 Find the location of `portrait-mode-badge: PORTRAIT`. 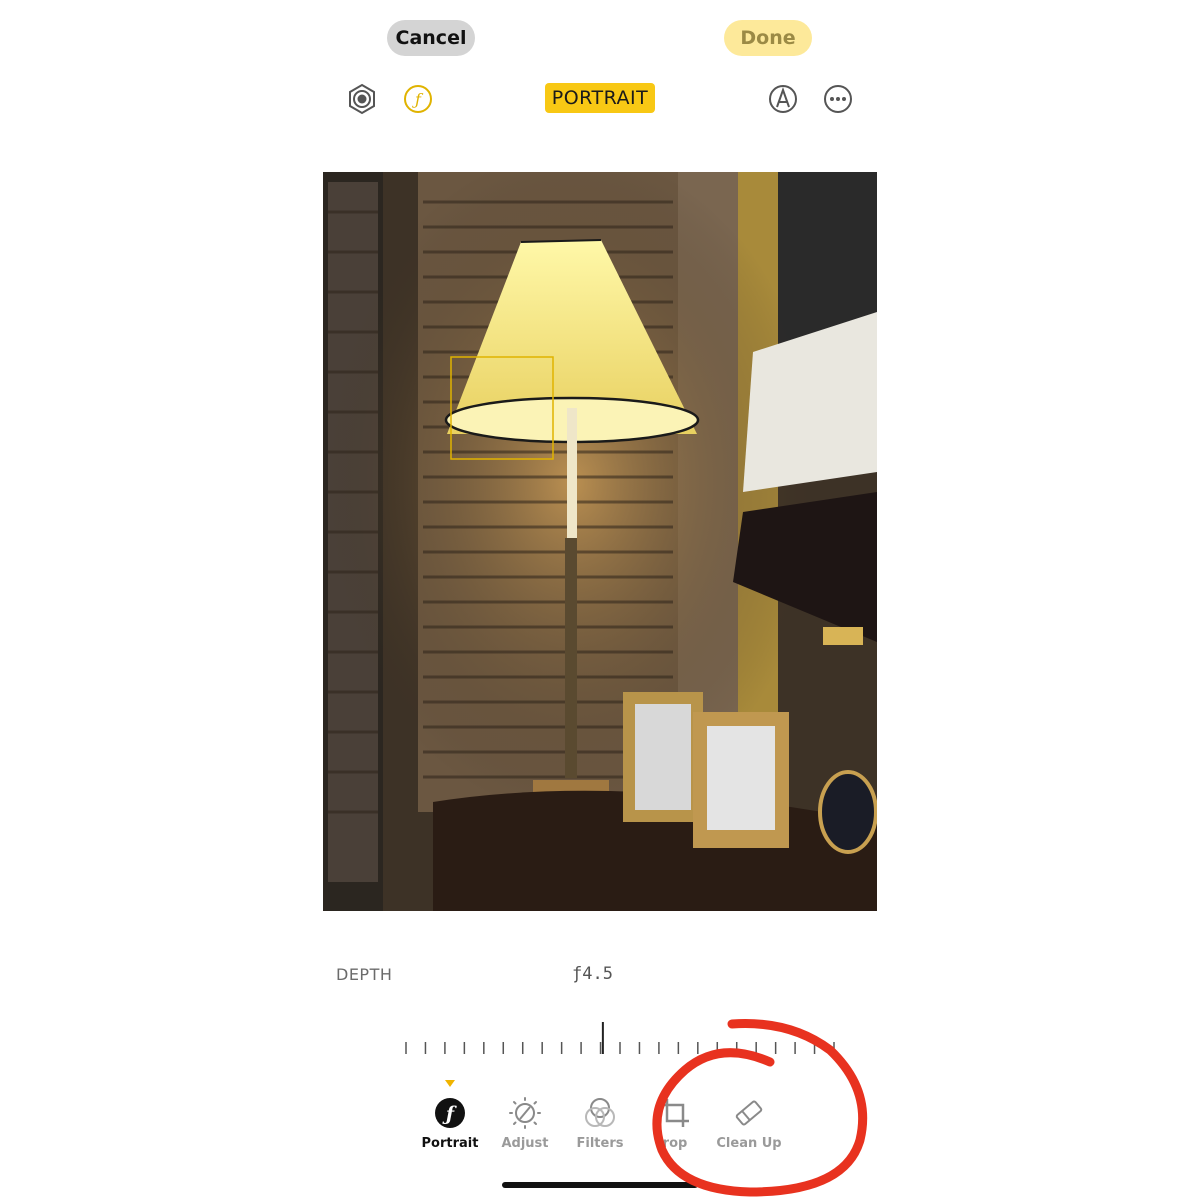

portrait-mode-badge: PORTRAIT is located at coordinates (600, 98).